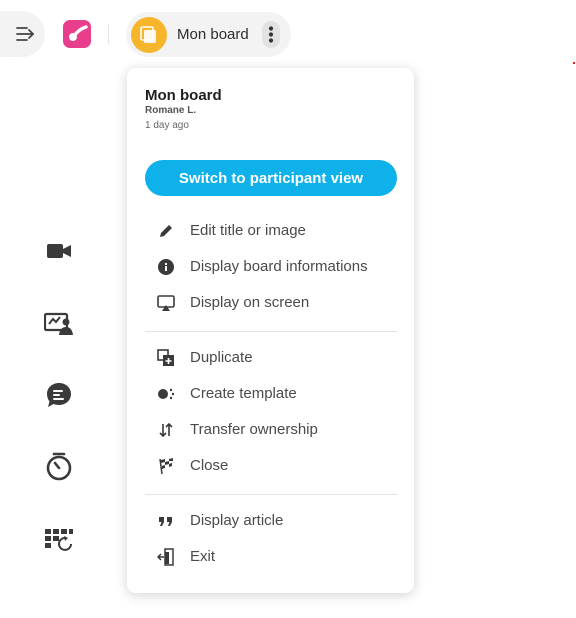 The image size is (576, 618). What do you see at coordinates (271, 557) in the screenshot?
I see `menu-item-exit: Exit` at bounding box center [271, 557].